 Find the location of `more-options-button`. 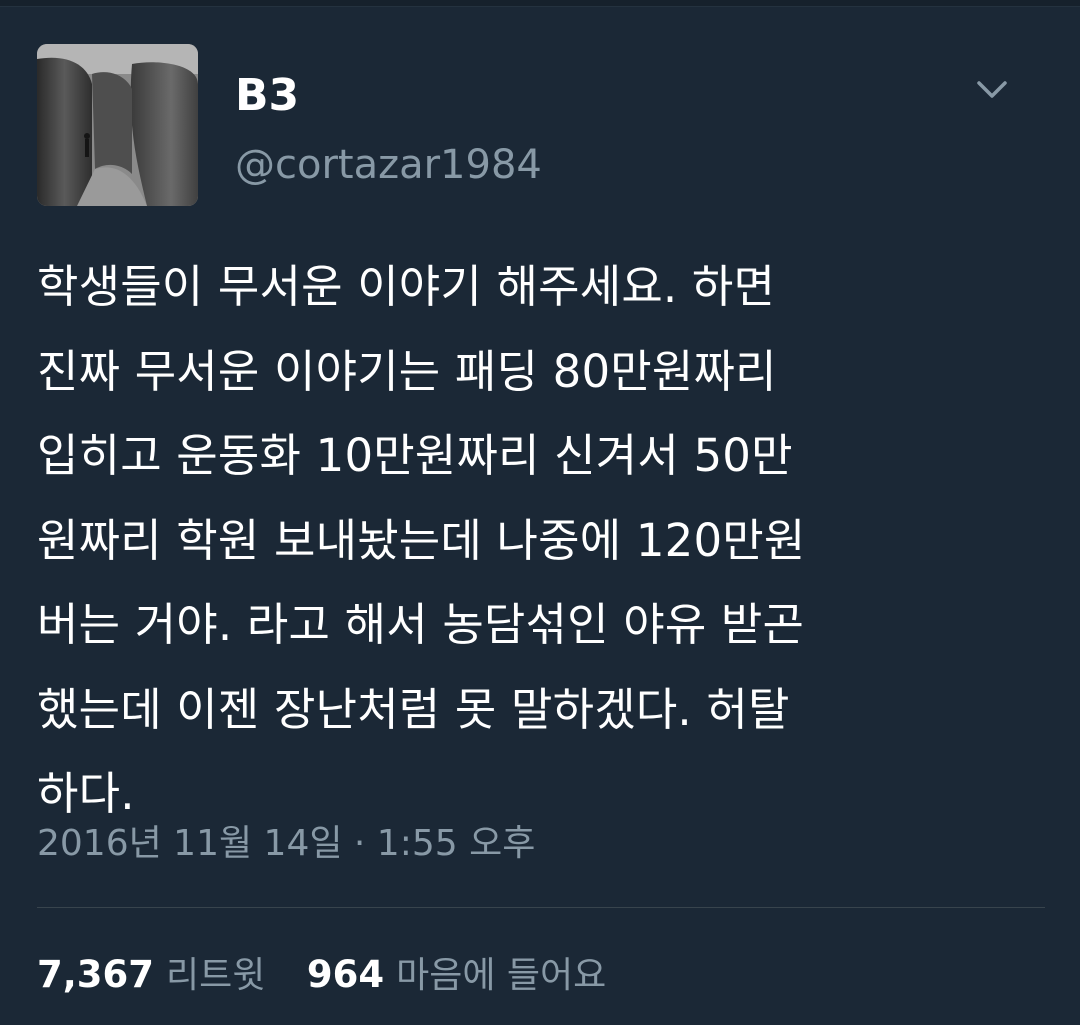

more-options-button is located at coordinates (992, 90).